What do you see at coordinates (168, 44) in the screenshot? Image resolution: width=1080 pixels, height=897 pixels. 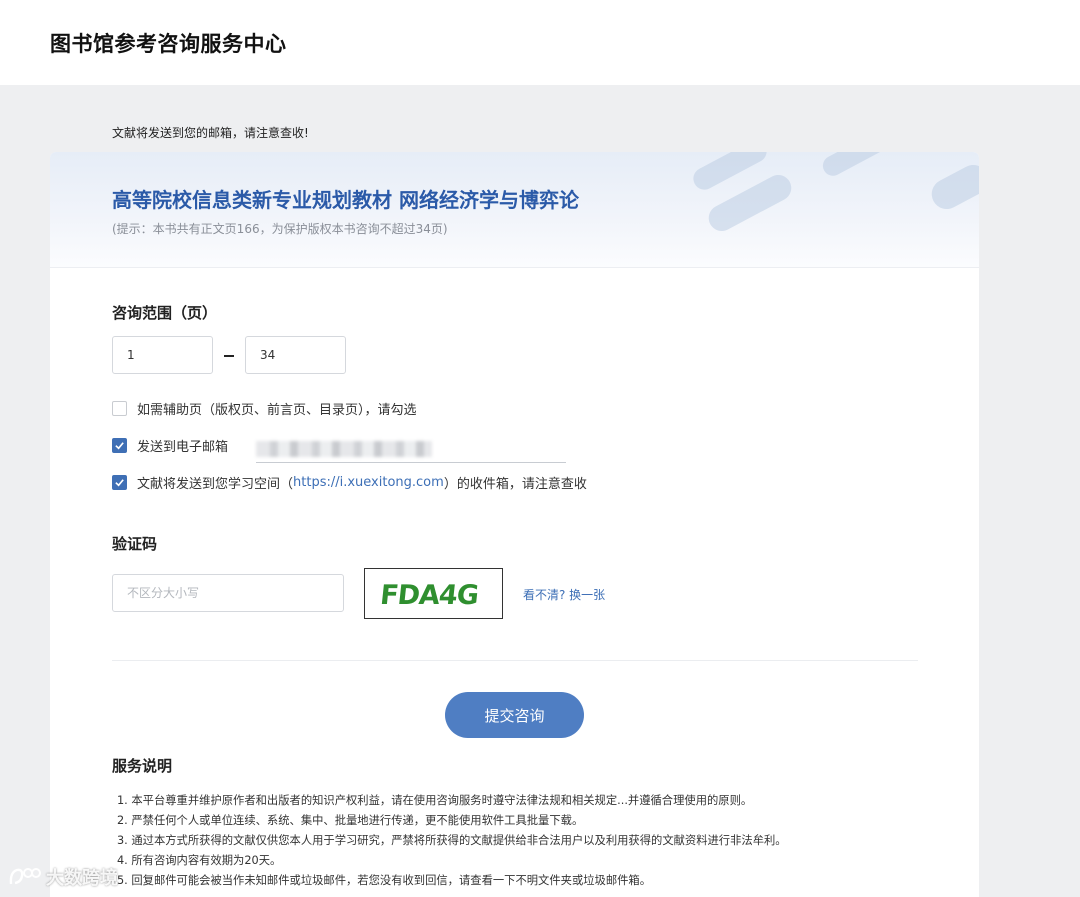 I see `site-title: 图书馆参考咨询服务中心` at bounding box center [168, 44].